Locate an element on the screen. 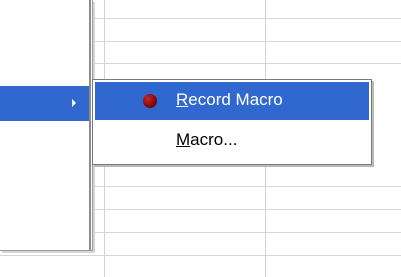 The height and width of the screenshot is (277, 401). submenu-arrow-icon is located at coordinates (74, 103).